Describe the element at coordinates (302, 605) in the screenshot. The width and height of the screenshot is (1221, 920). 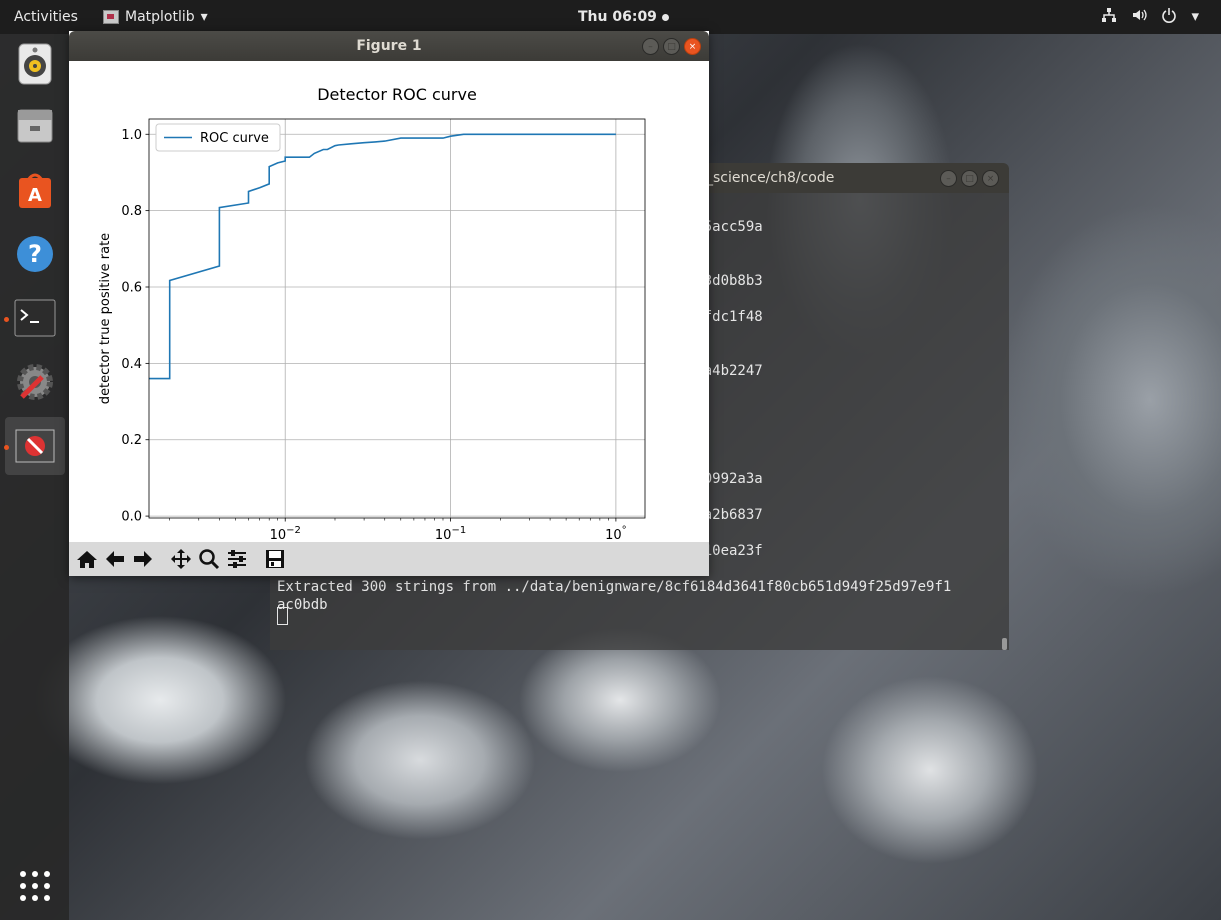
I see `terminal-line: ac0bdb` at that location.